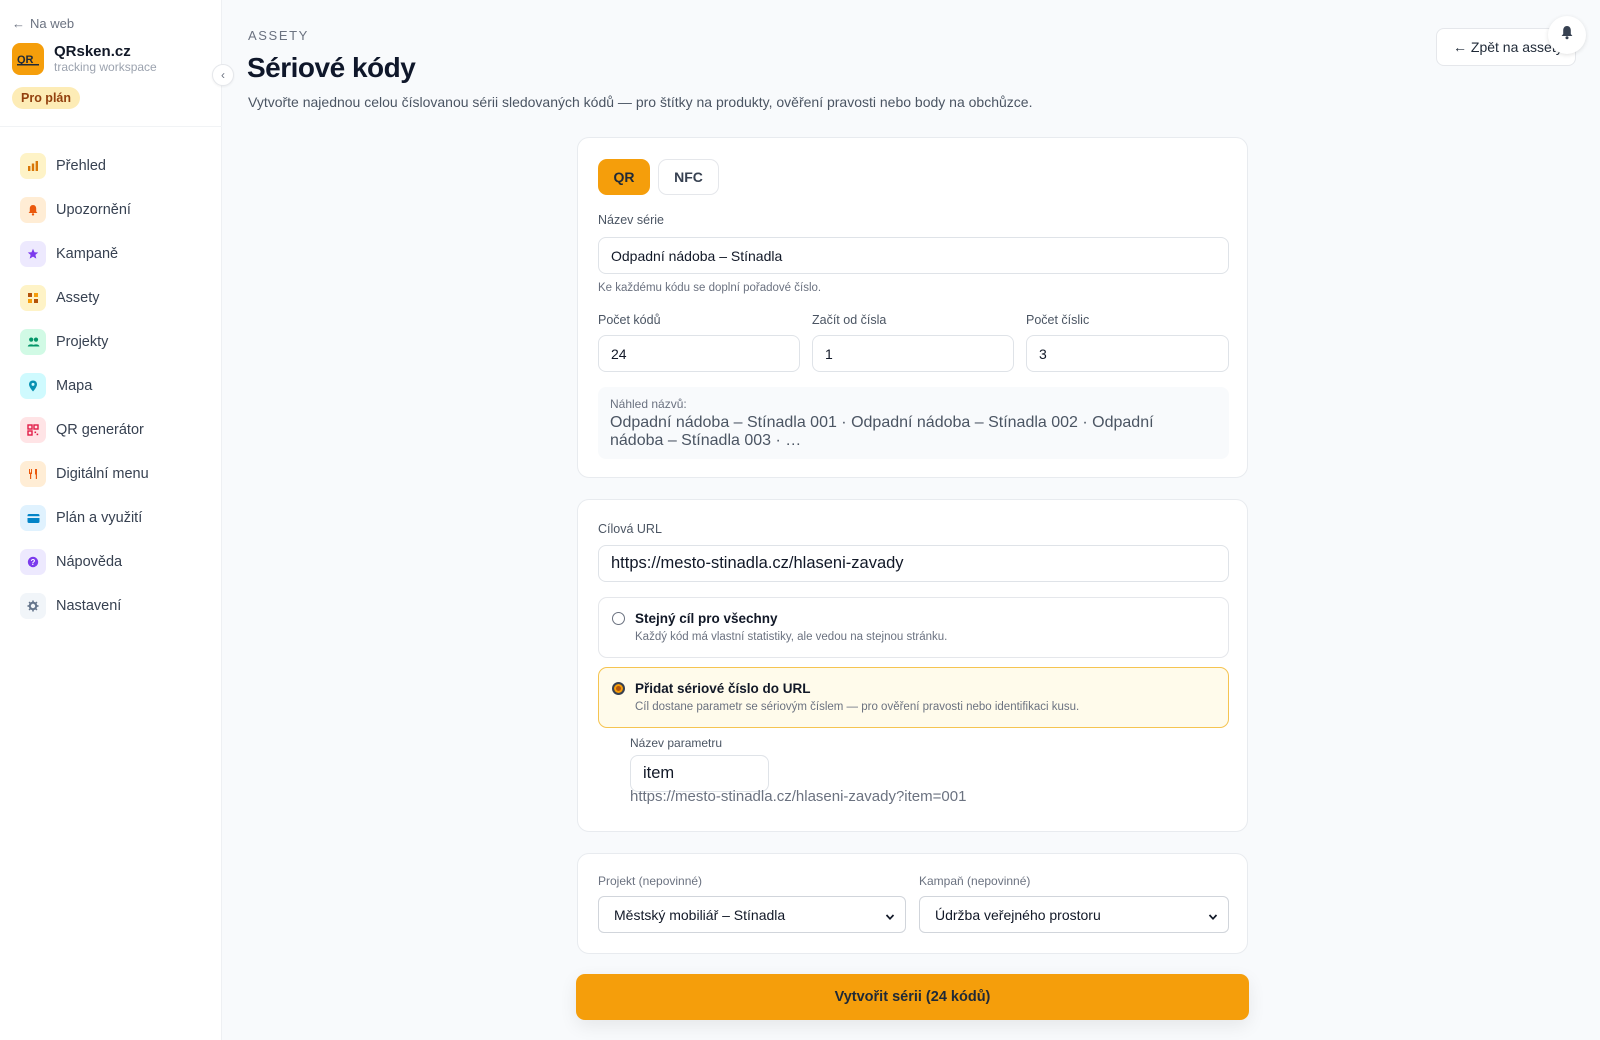 This screenshot has width=1600, height=1040. I want to click on sidebar-item-label: Projekty, so click(82, 342).